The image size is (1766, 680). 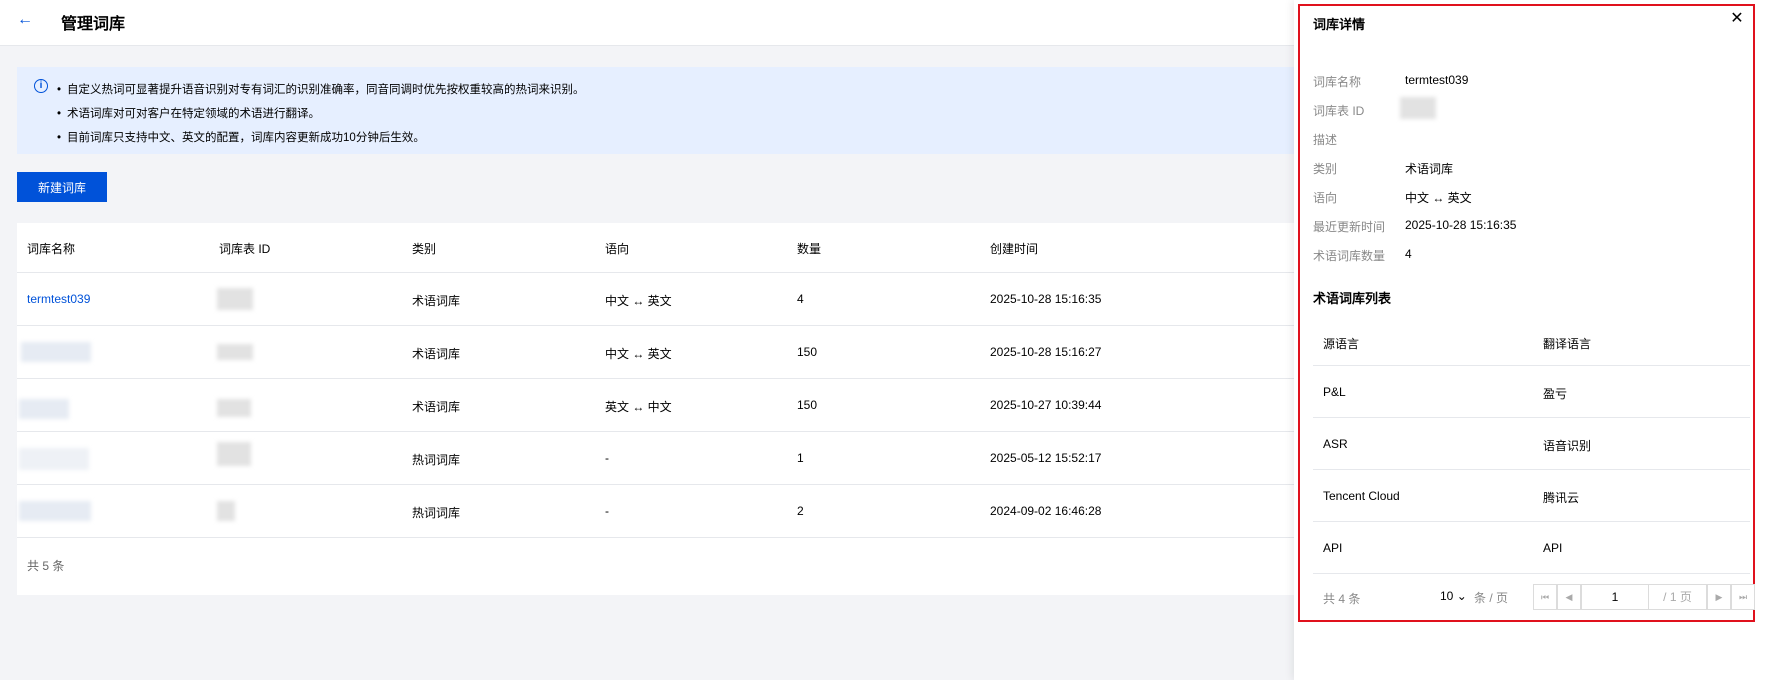 What do you see at coordinates (1341, 344) in the screenshot?
I see `column-header-source: 源语言` at bounding box center [1341, 344].